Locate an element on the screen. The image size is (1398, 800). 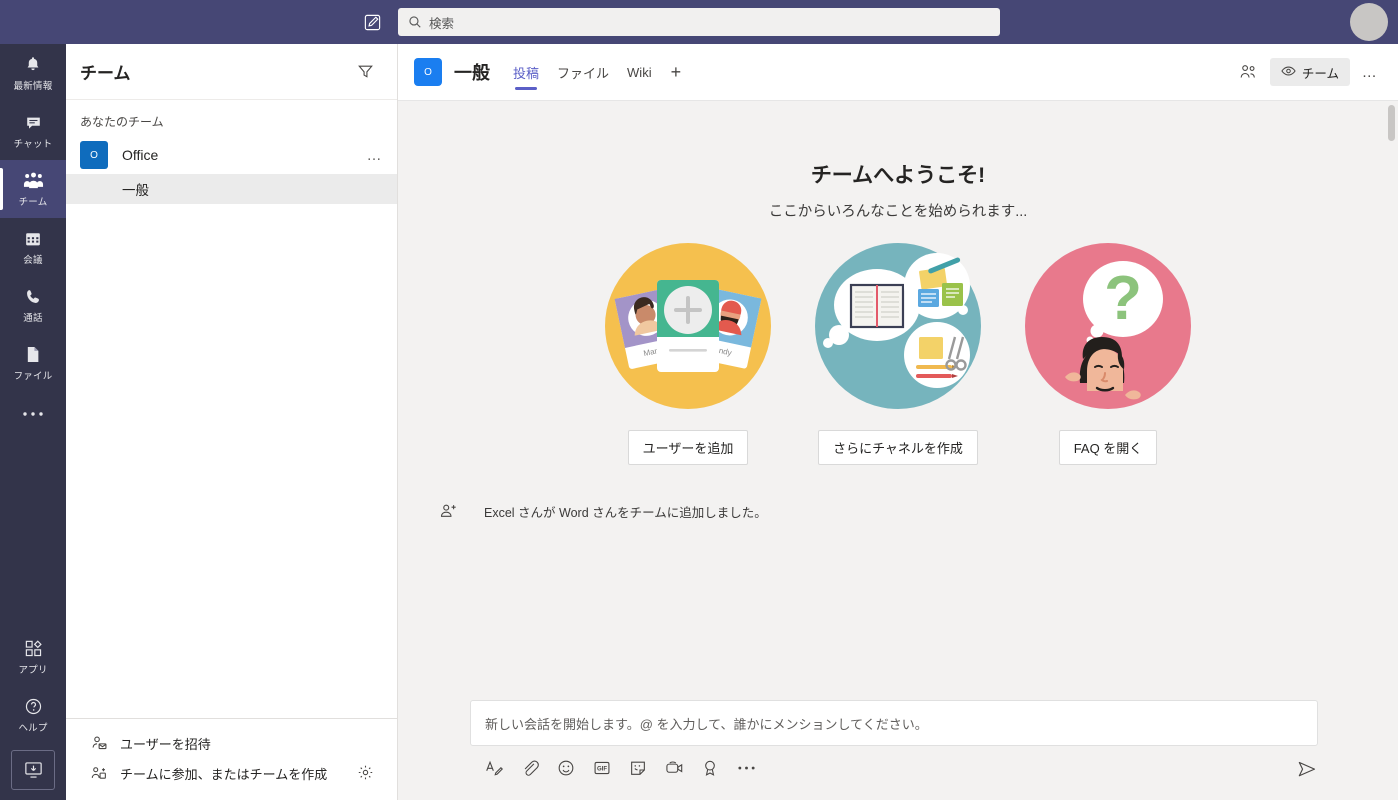
sidebar-item-meetings: 会議 is located at coordinates (33, 247).